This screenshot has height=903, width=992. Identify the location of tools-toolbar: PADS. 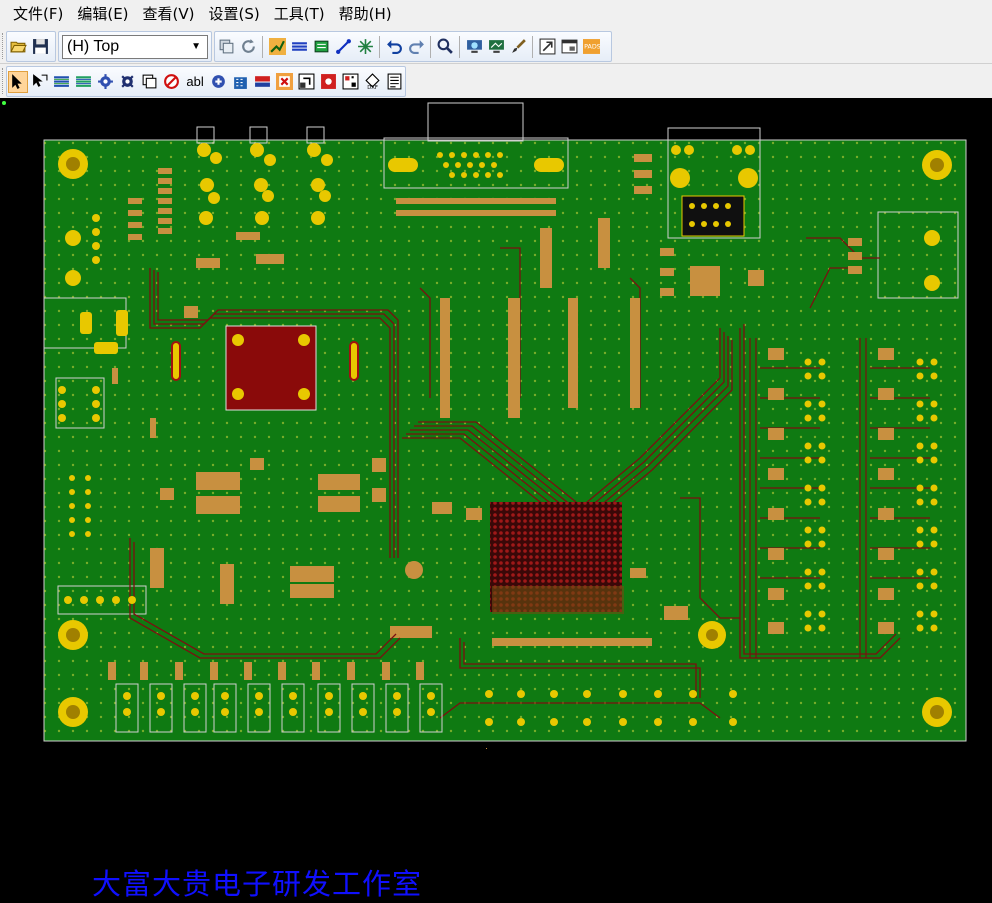
(413, 46).